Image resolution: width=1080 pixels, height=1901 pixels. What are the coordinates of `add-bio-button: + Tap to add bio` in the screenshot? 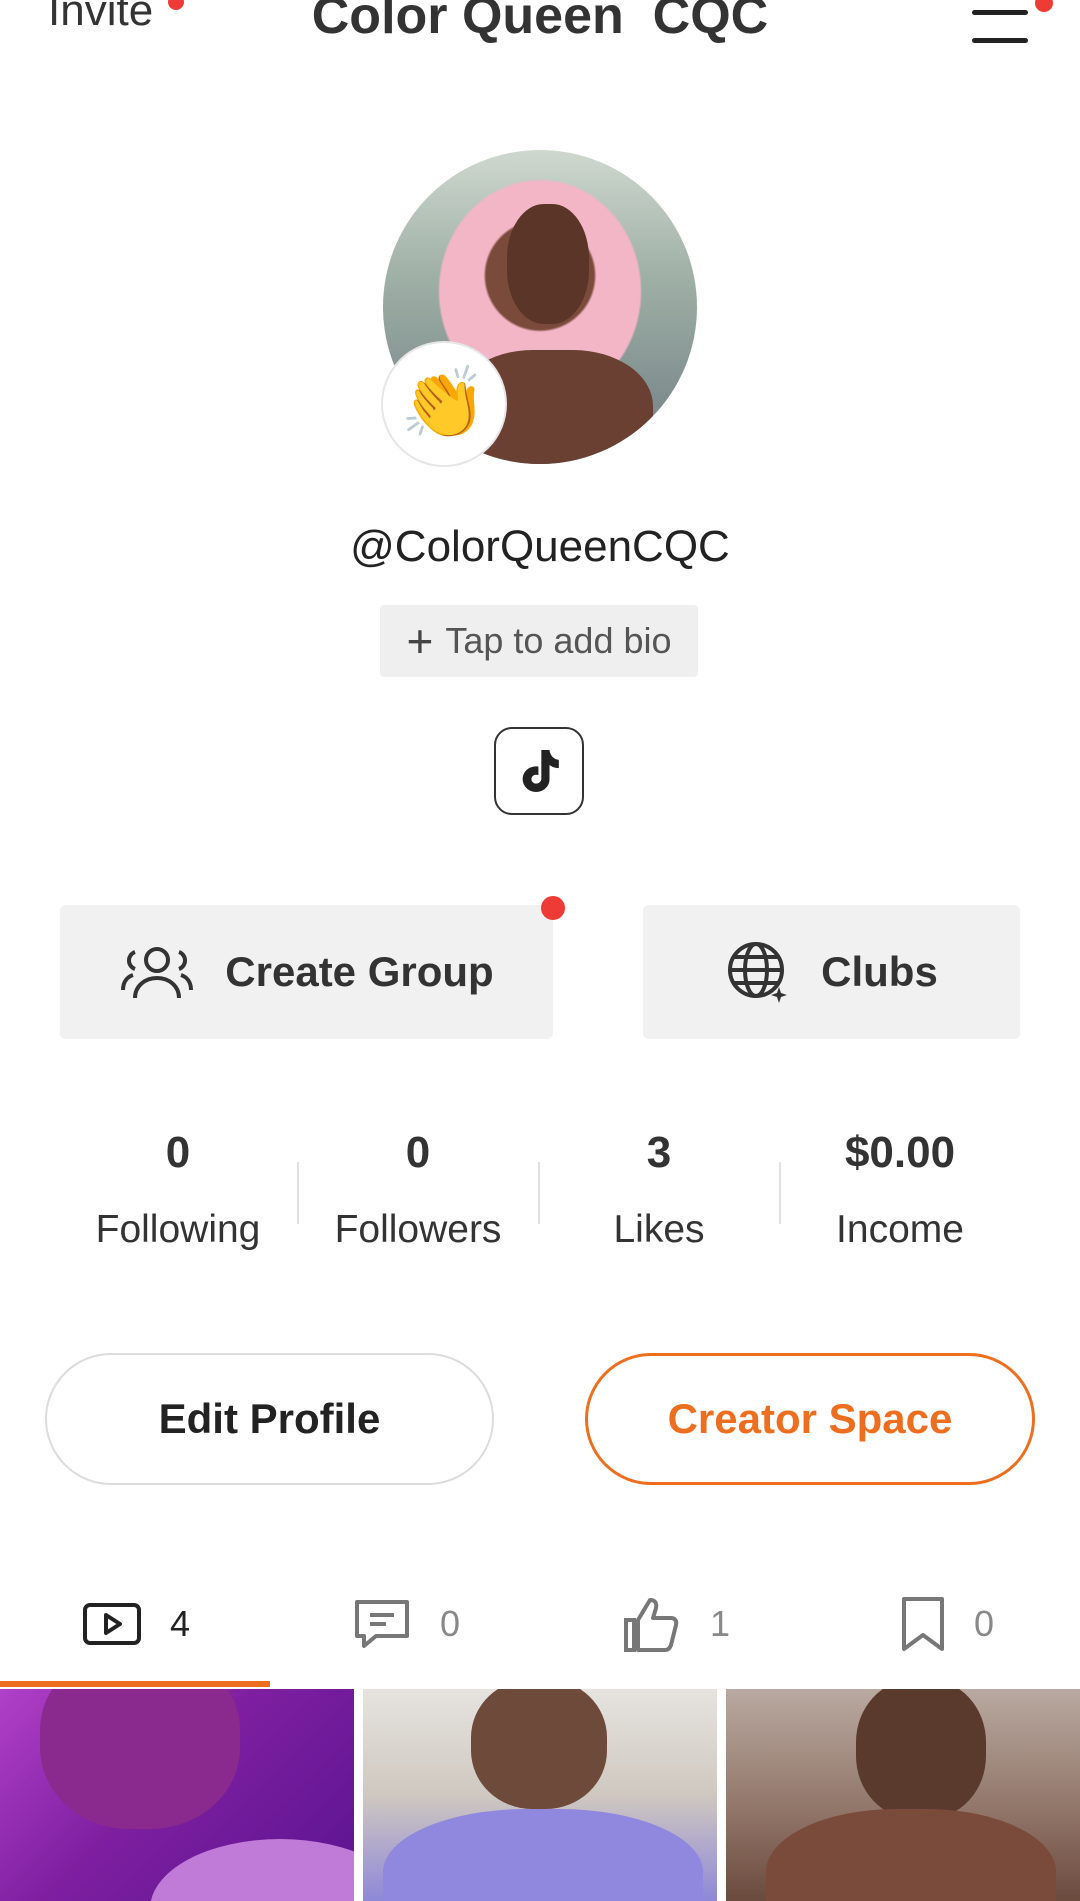 It's located at (539, 641).